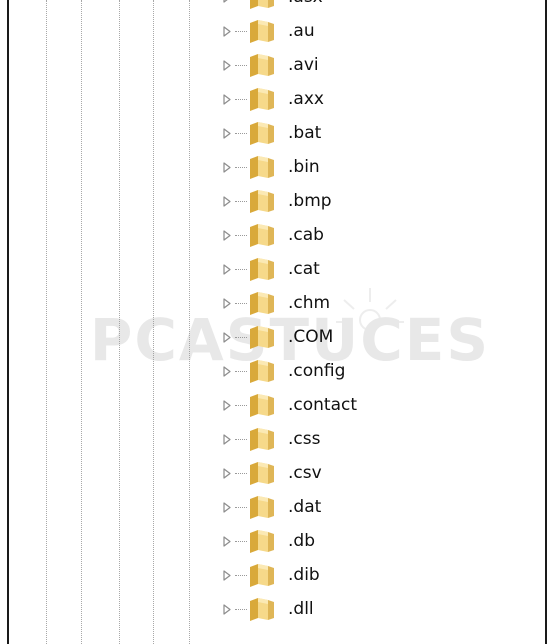 The image size is (555, 644). What do you see at coordinates (306, 99) in the screenshot?
I see `tree-node-label: .axx` at bounding box center [306, 99].